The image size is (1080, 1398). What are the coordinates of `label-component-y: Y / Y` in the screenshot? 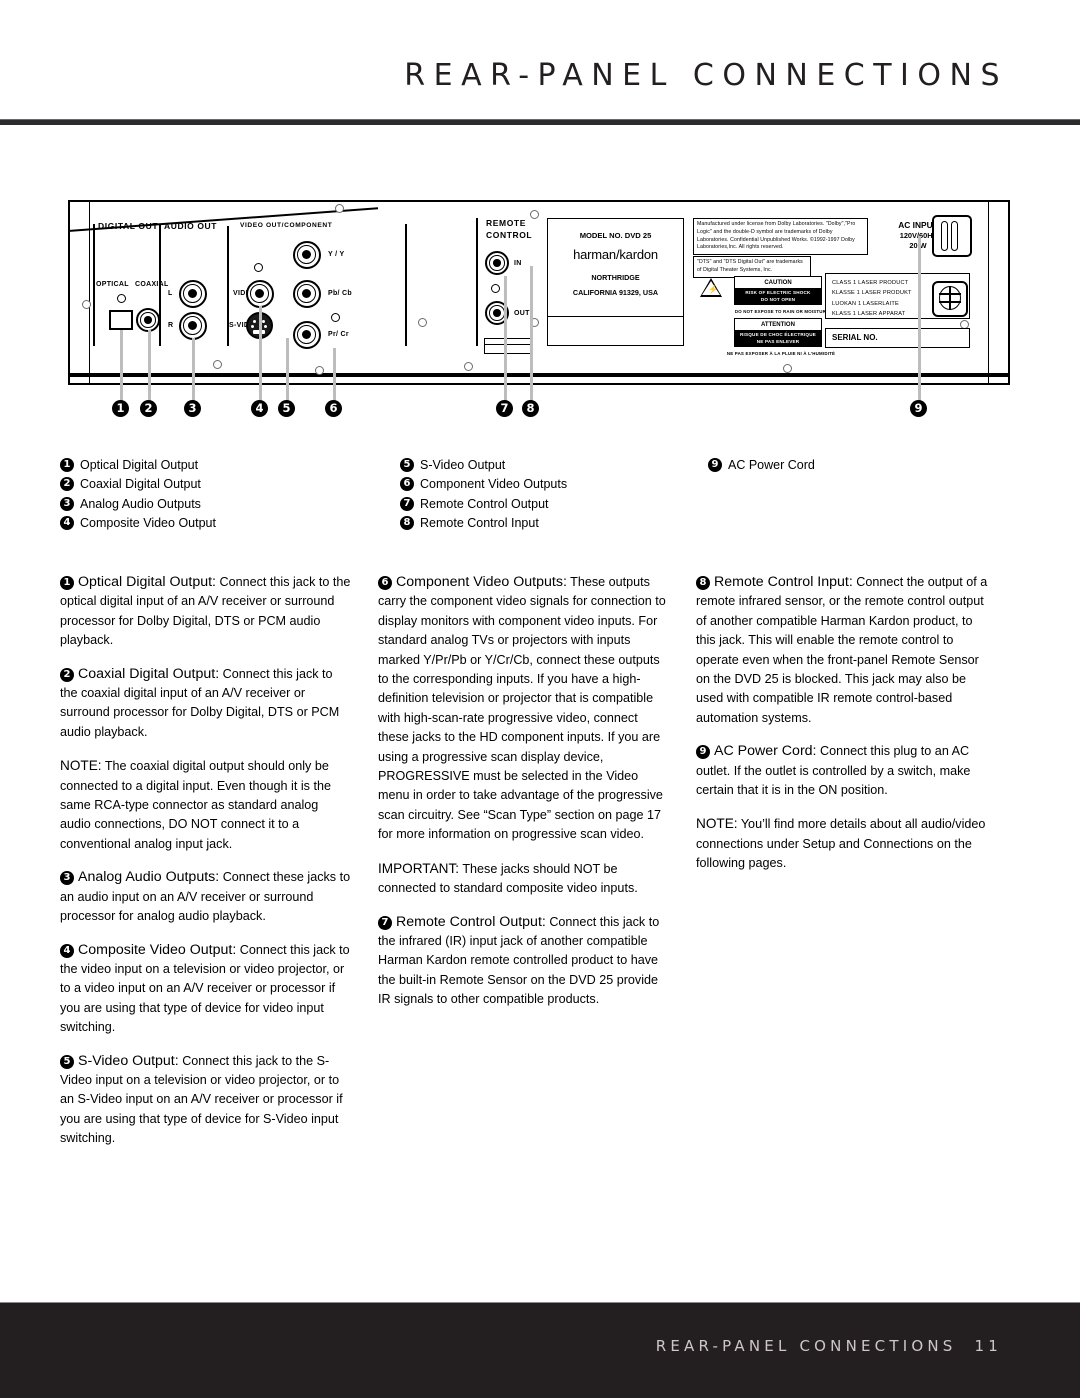 It's located at (336, 254).